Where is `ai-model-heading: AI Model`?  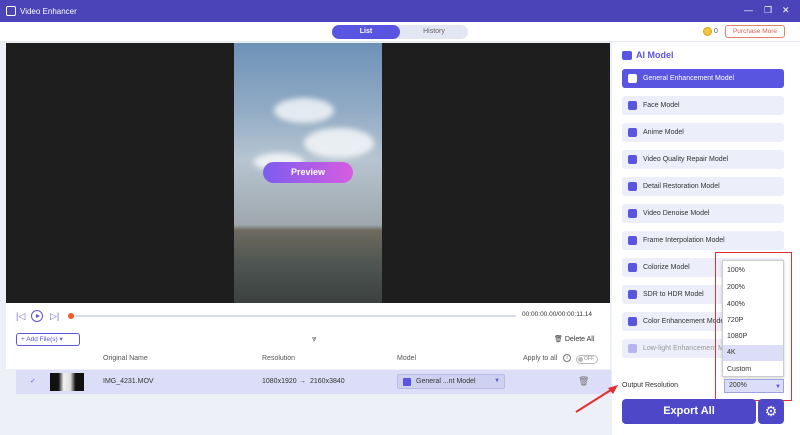 ai-model-heading: AI Model is located at coordinates (655, 55).